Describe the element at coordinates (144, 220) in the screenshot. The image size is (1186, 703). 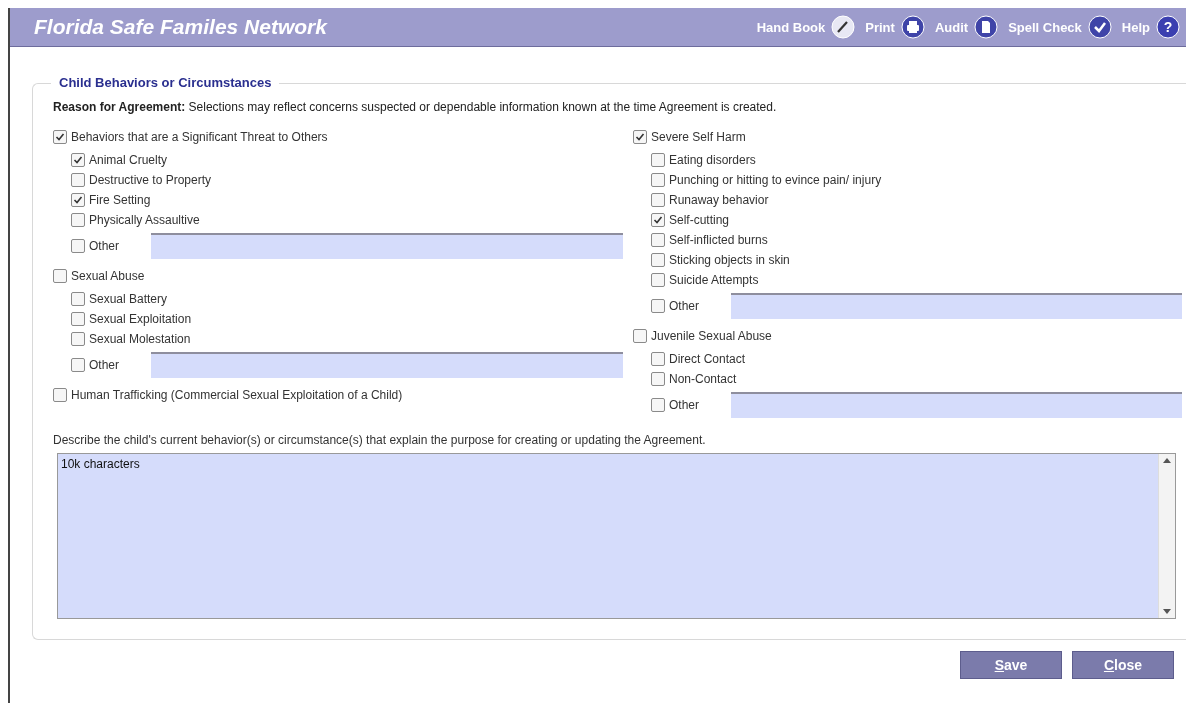
I see `checkbox-label: Physically Assaultive` at that location.